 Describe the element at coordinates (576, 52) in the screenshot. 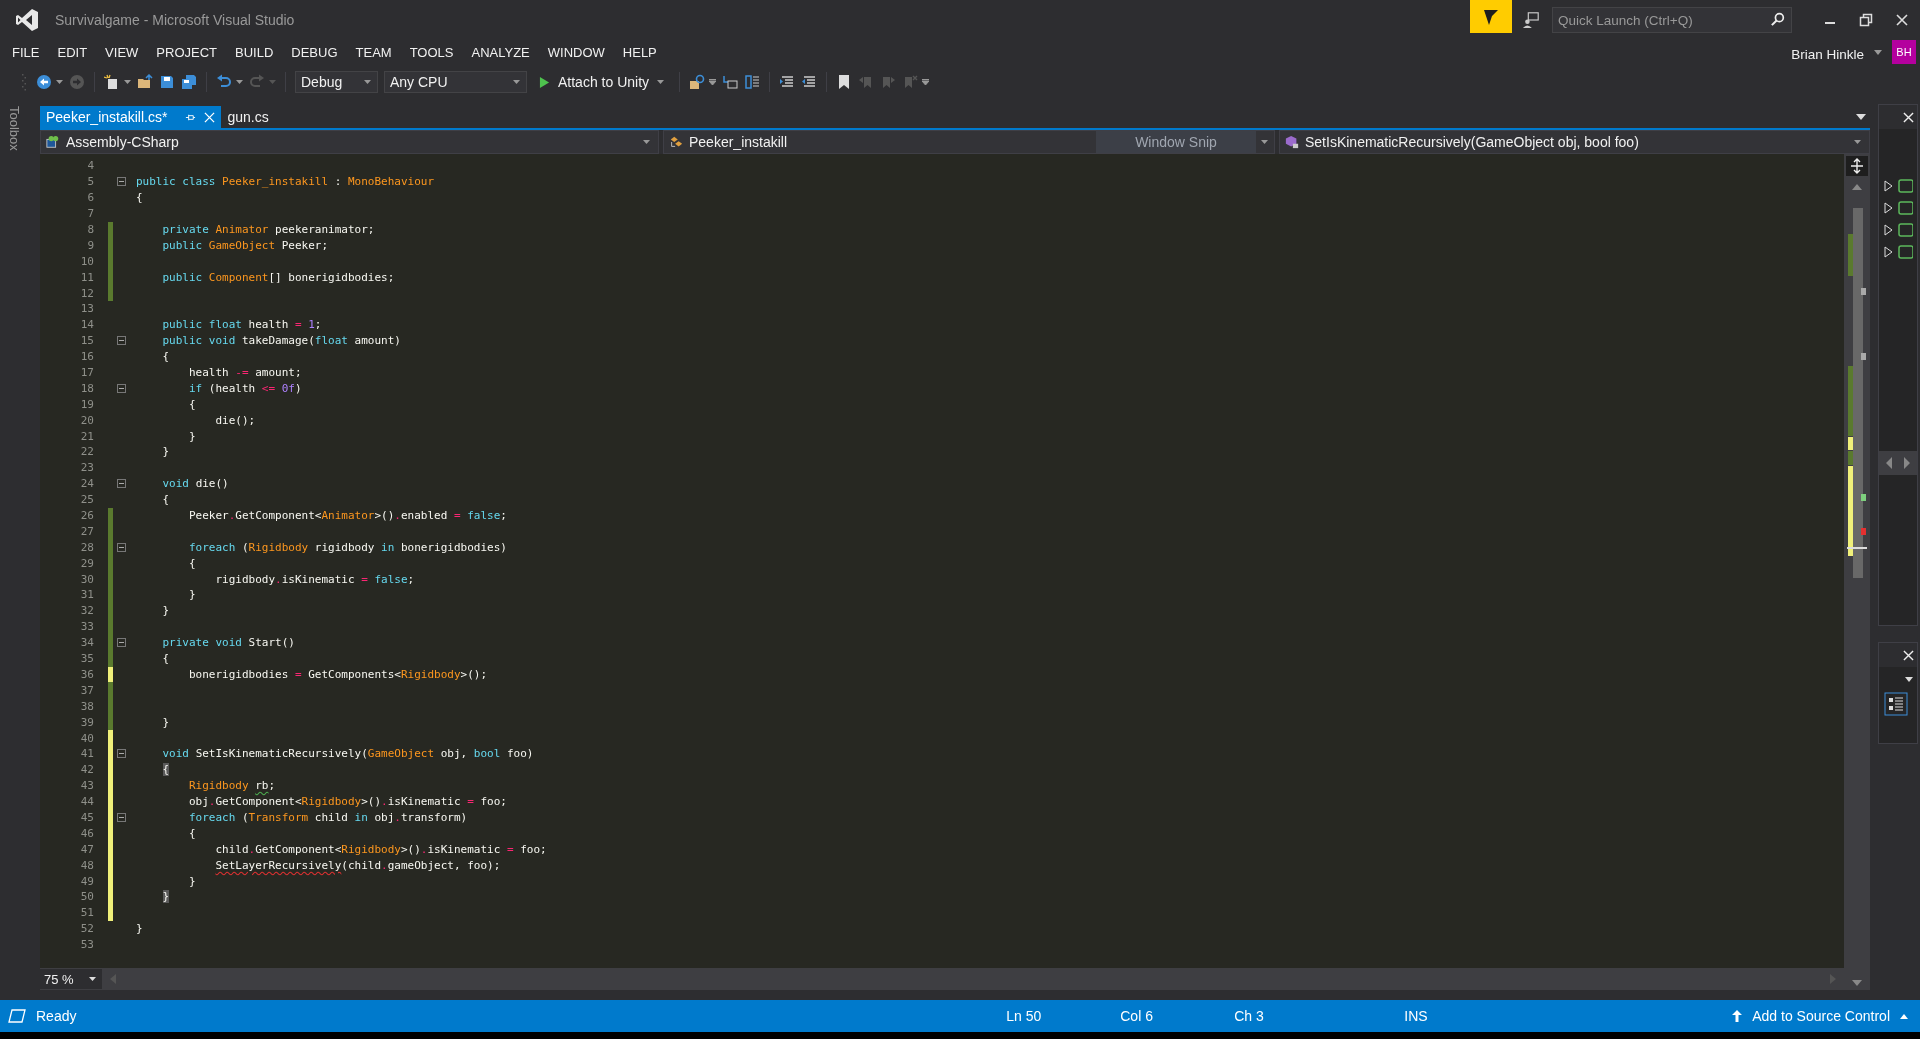

I see `menu-item: WINDOW` at that location.